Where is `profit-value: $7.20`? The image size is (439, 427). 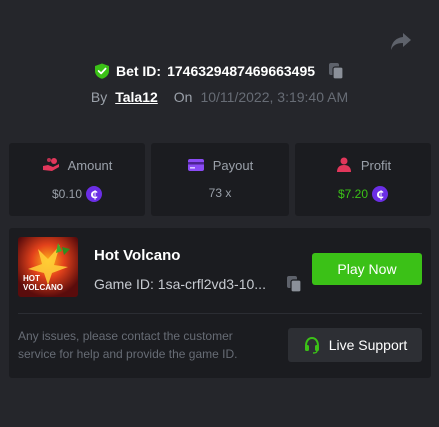 profit-value: $7.20 is located at coordinates (353, 194).